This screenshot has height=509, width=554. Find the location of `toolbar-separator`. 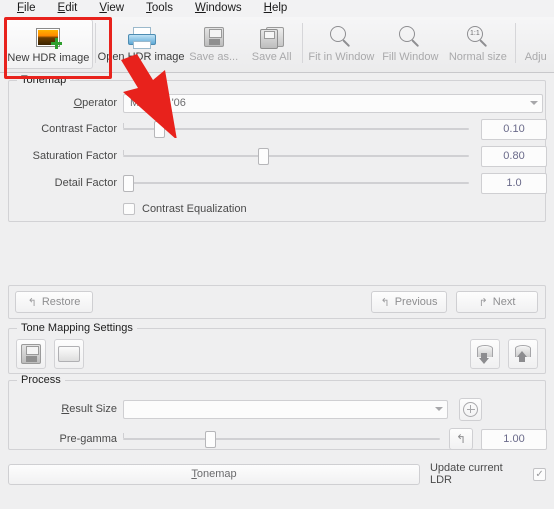

toolbar-separator is located at coordinates (95, 43).